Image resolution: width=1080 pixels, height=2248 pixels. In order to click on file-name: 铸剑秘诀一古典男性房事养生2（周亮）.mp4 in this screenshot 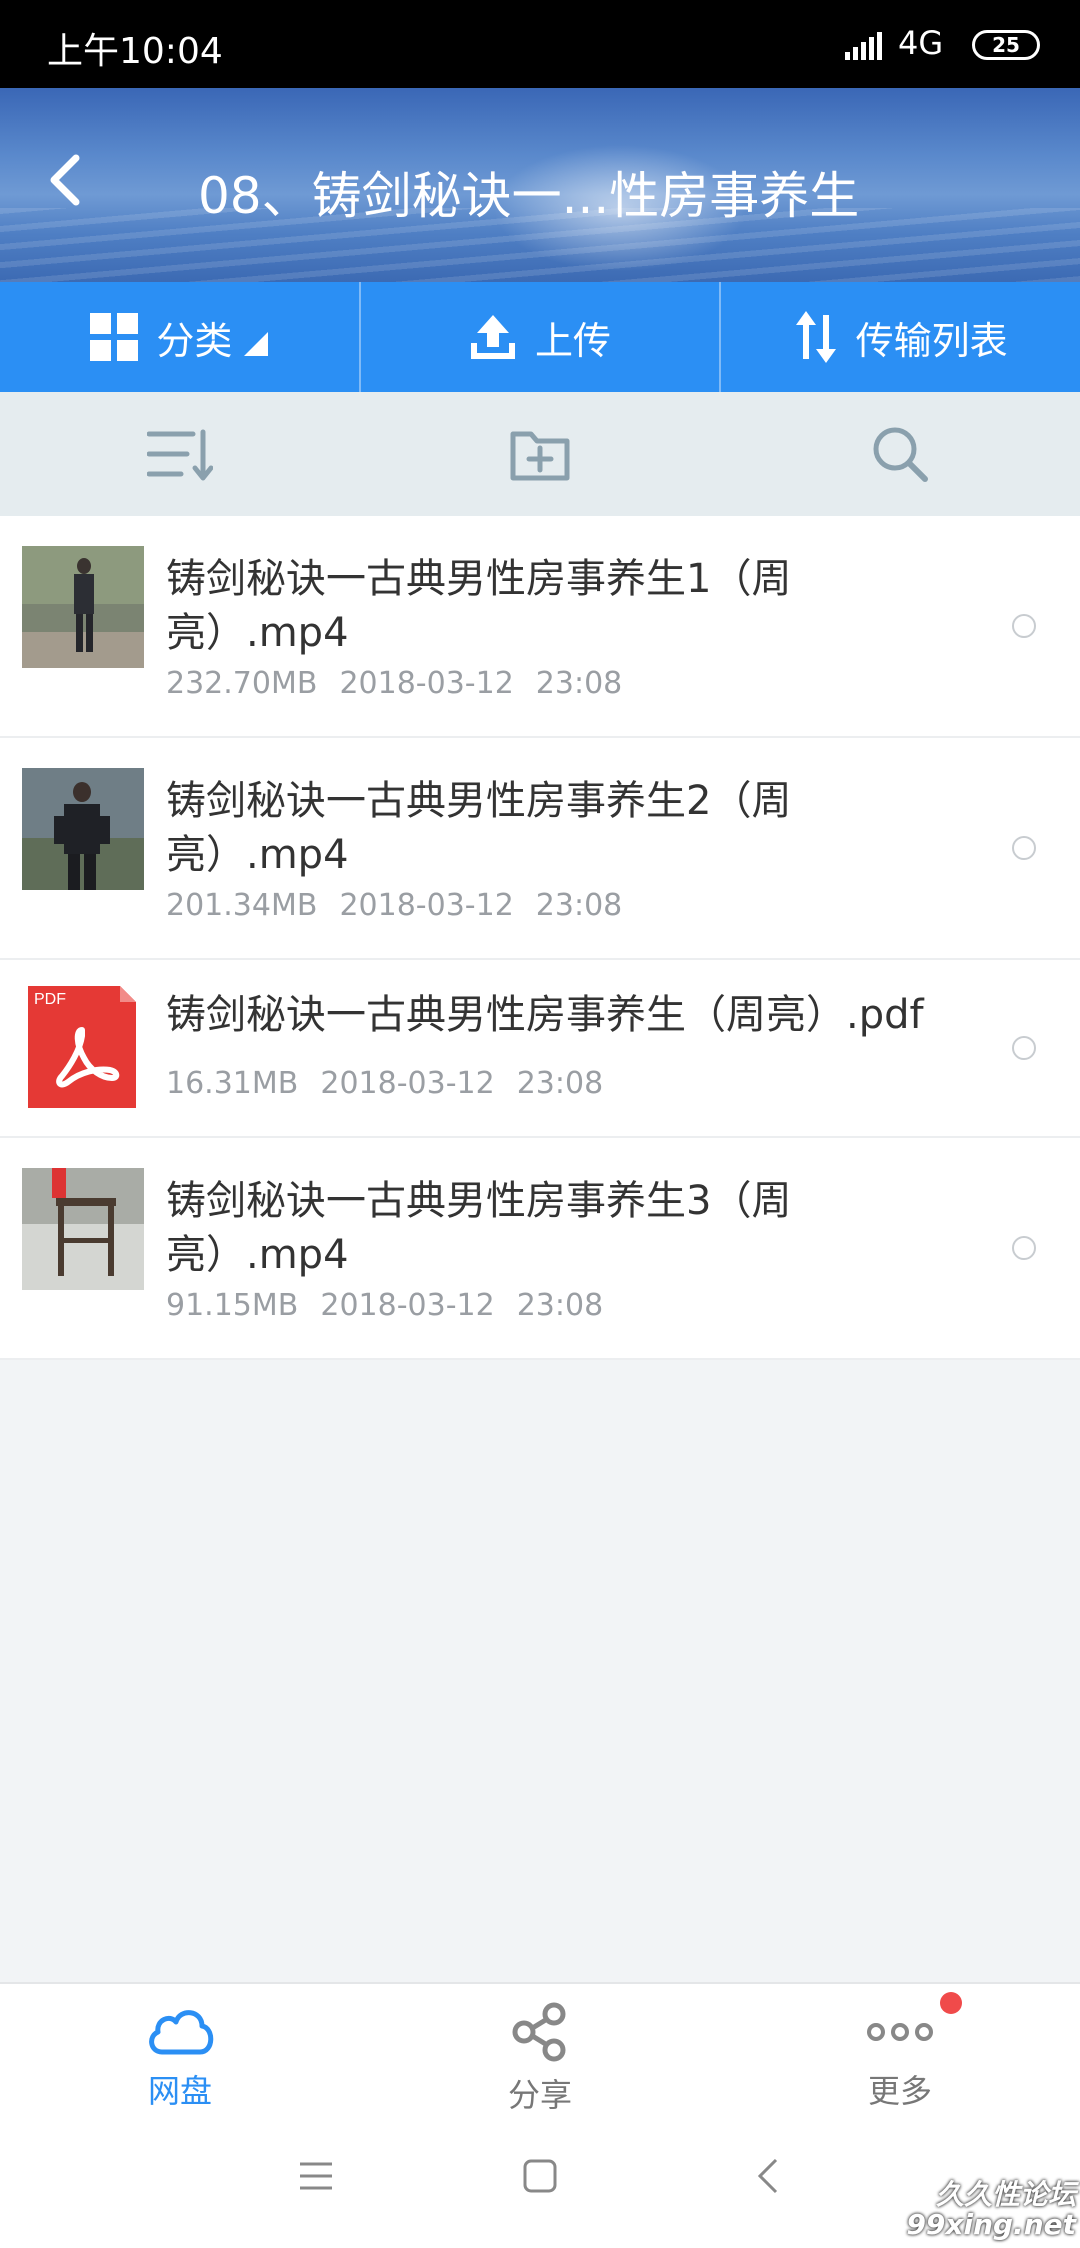, I will do `click(479, 828)`.